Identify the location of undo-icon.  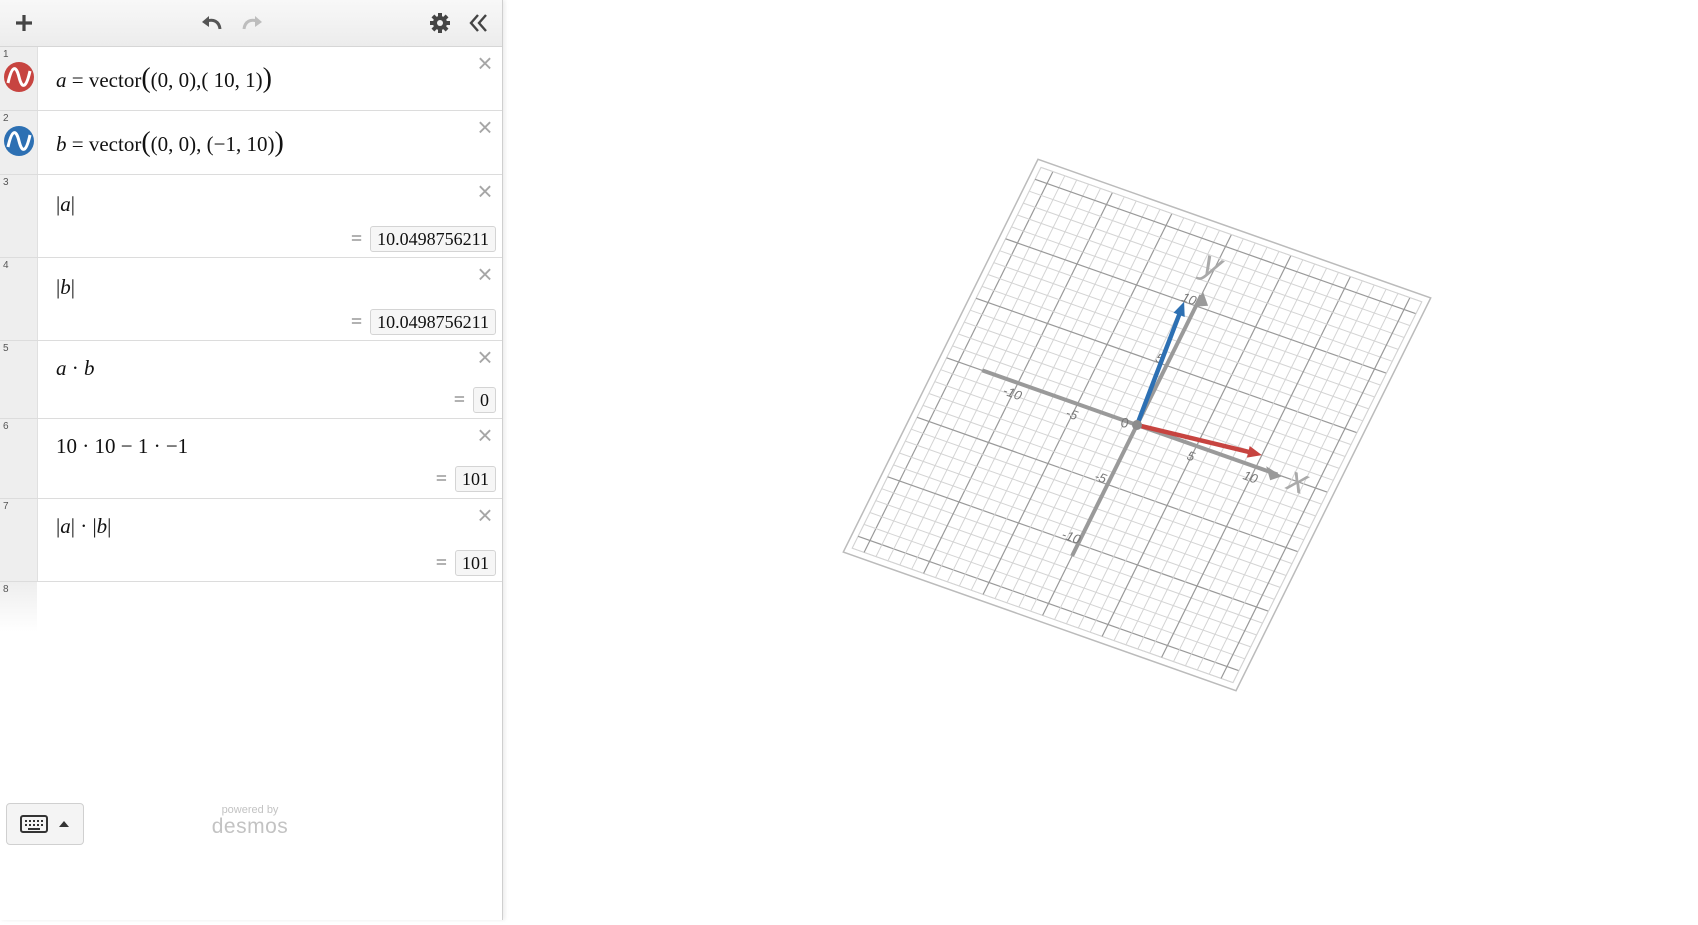
(212, 23).